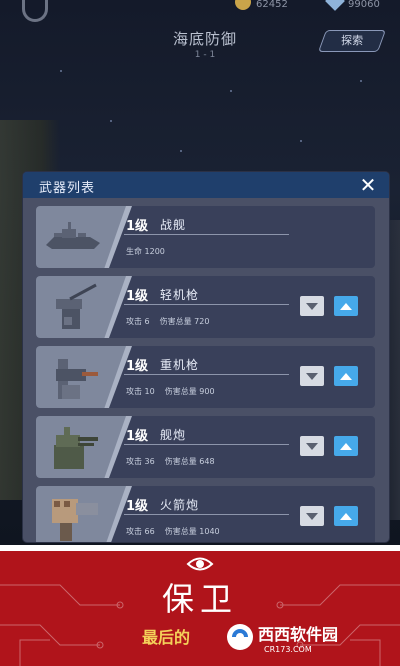  What do you see at coordinates (205, 307) in the screenshot?
I see `weapon-card-light-mg: 1级 轻机枪 攻击 6 伤害总量 720` at bounding box center [205, 307].